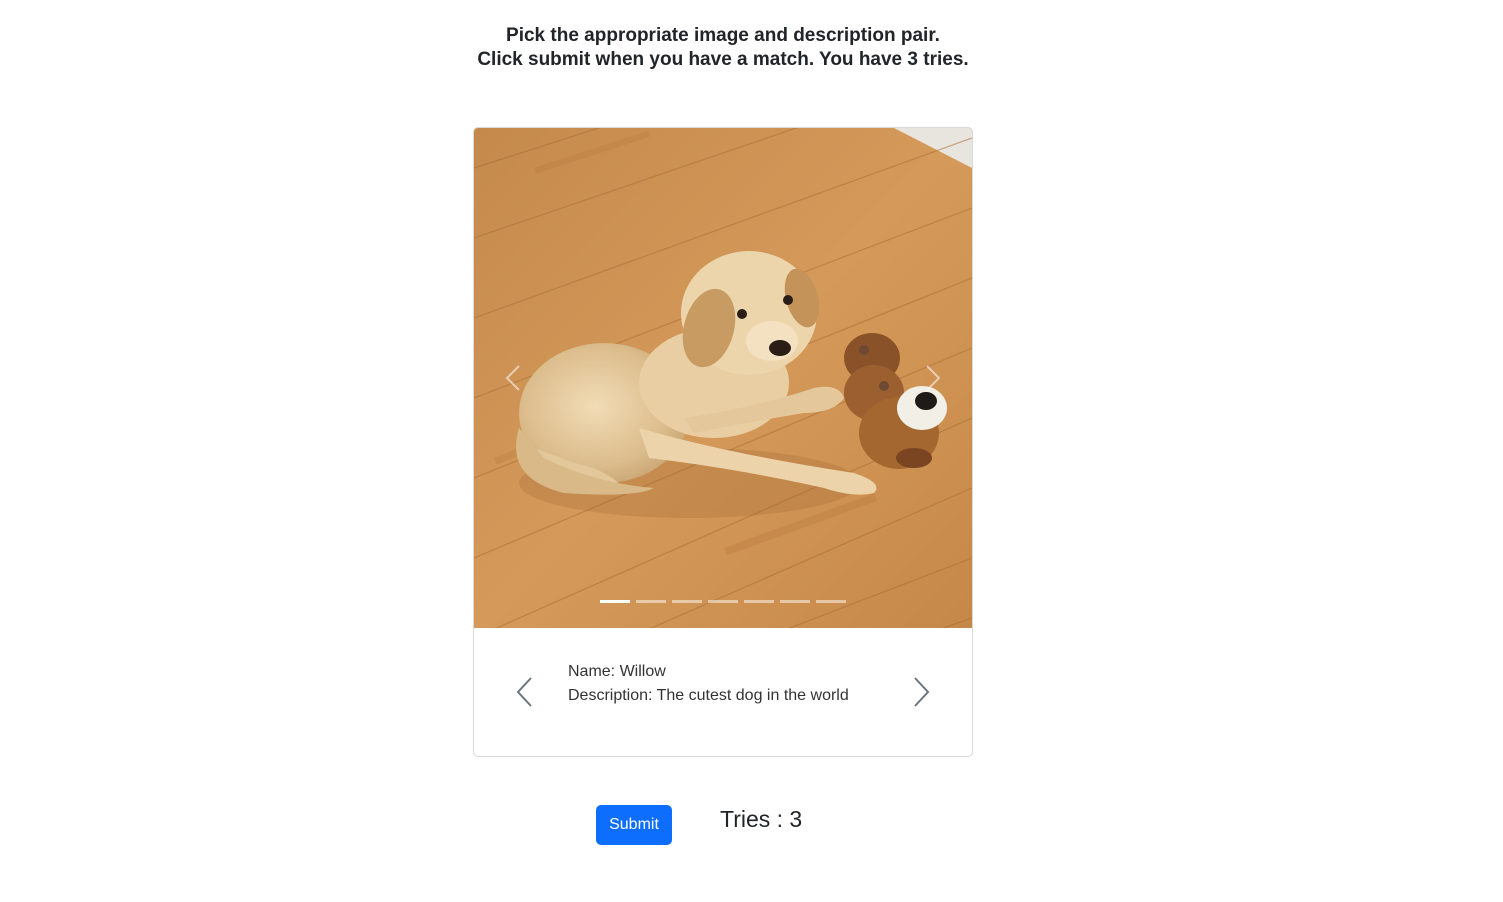 The image size is (1503, 902). What do you see at coordinates (617, 671) in the screenshot?
I see `pet-name: Name: Willow` at bounding box center [617, 671].